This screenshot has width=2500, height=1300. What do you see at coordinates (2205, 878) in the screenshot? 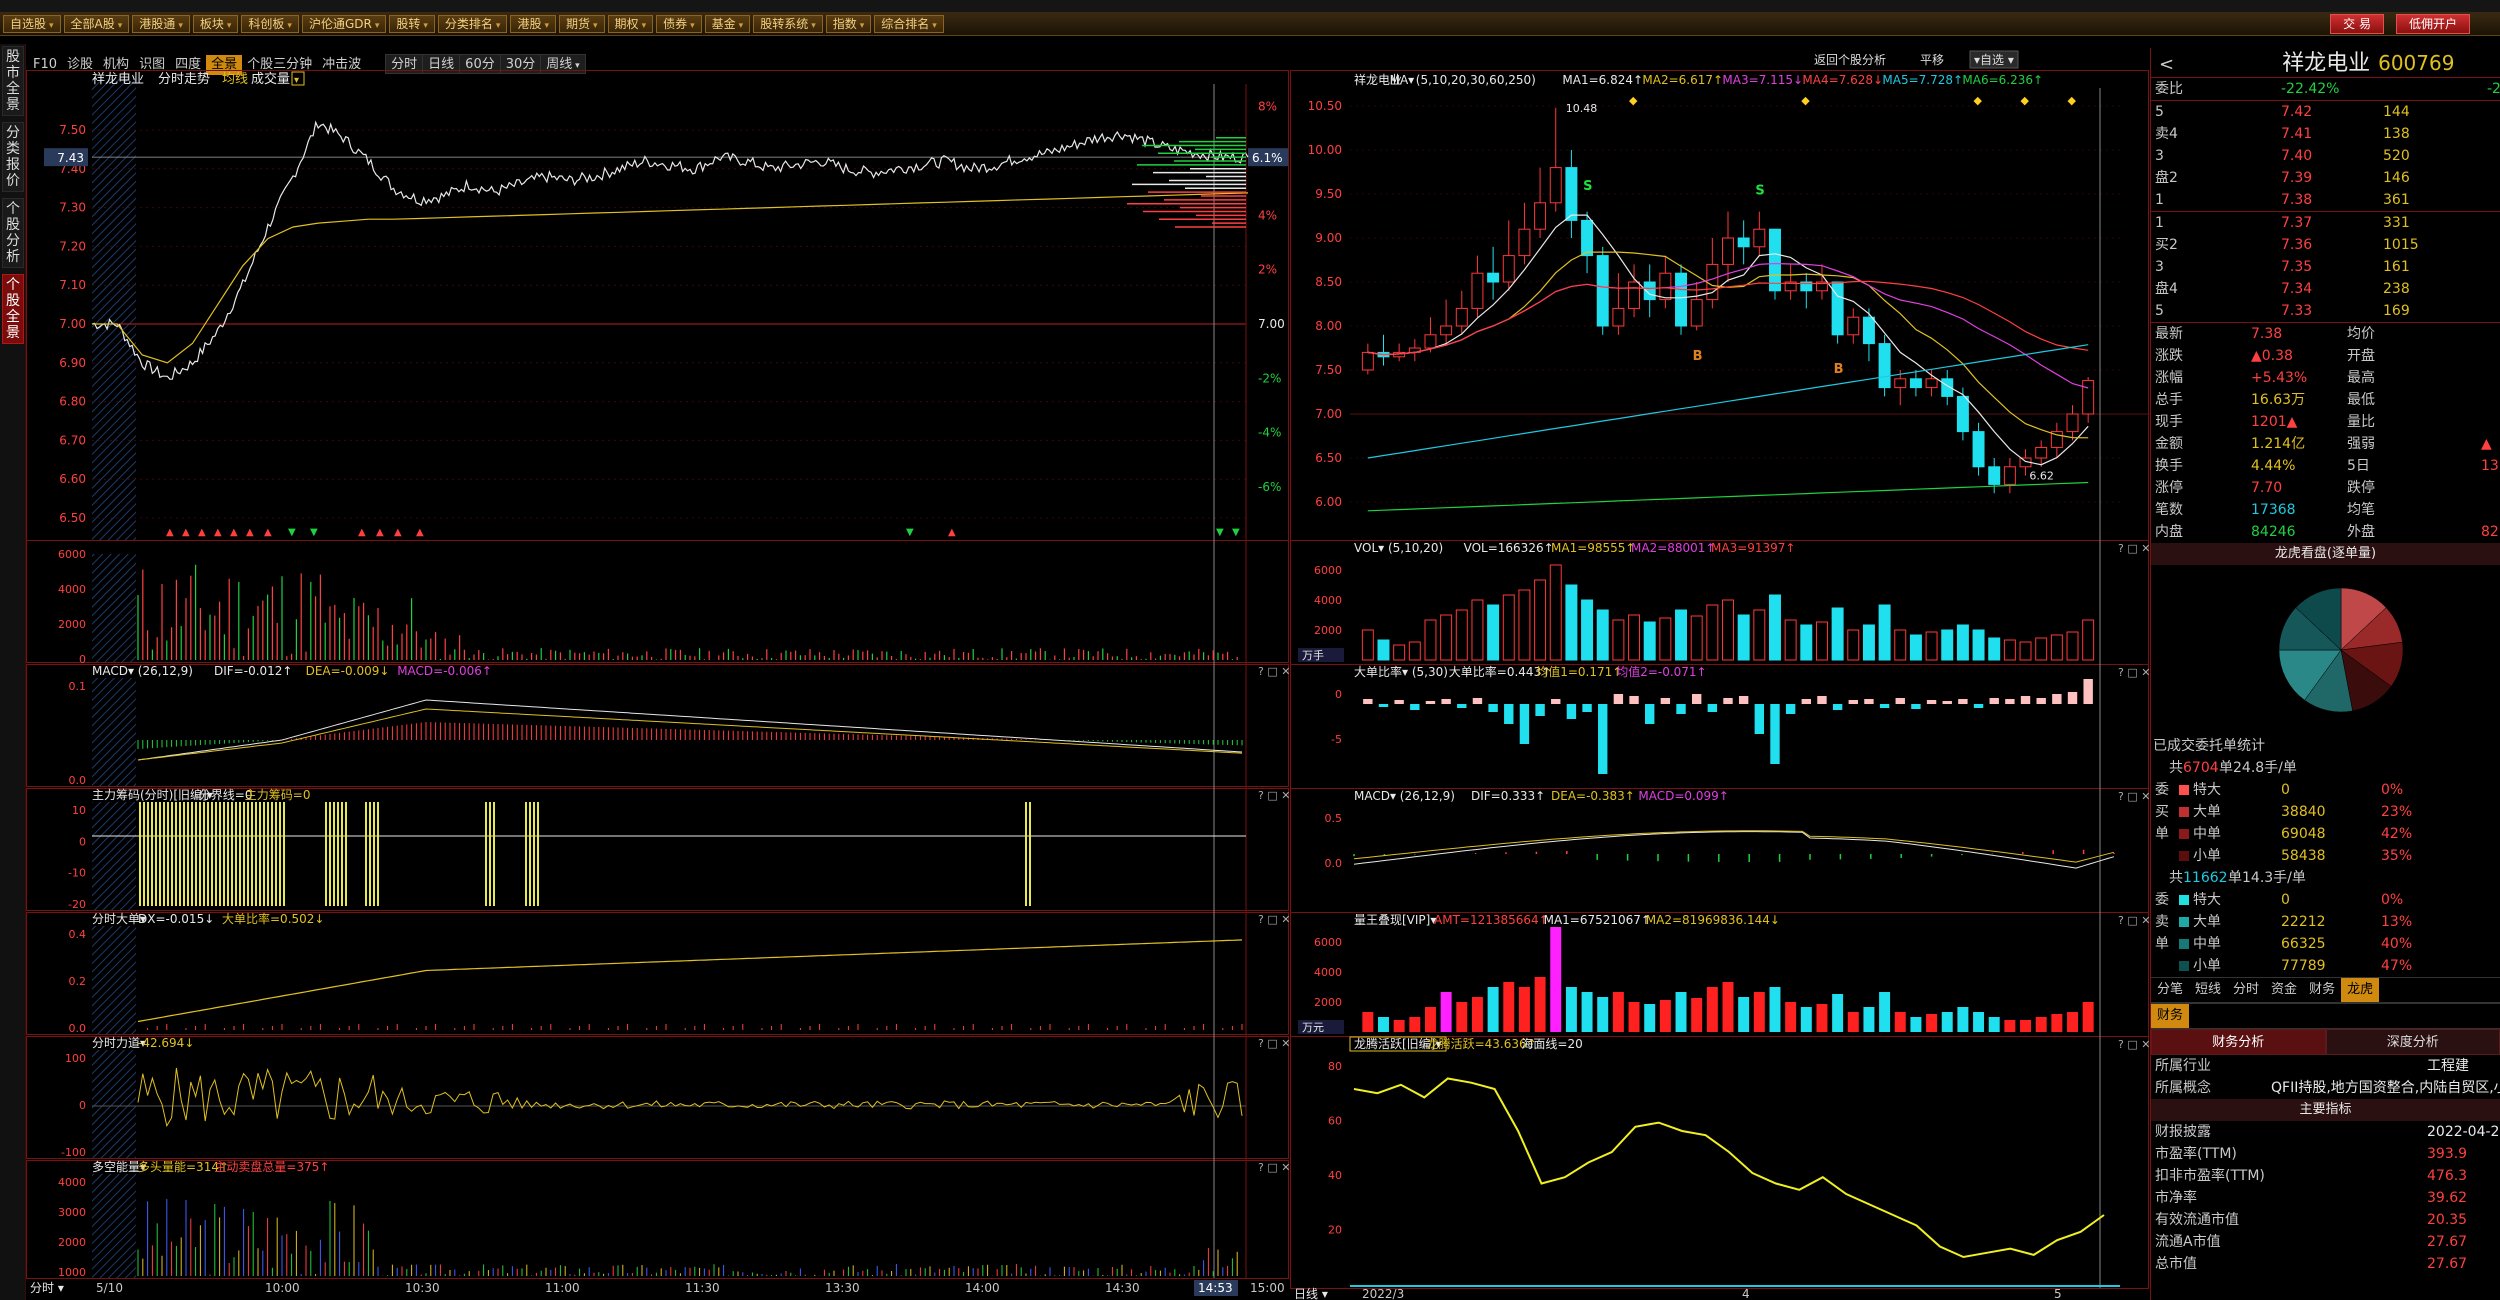
I see `total-count: 11662` at bounding box center [2205, 878].